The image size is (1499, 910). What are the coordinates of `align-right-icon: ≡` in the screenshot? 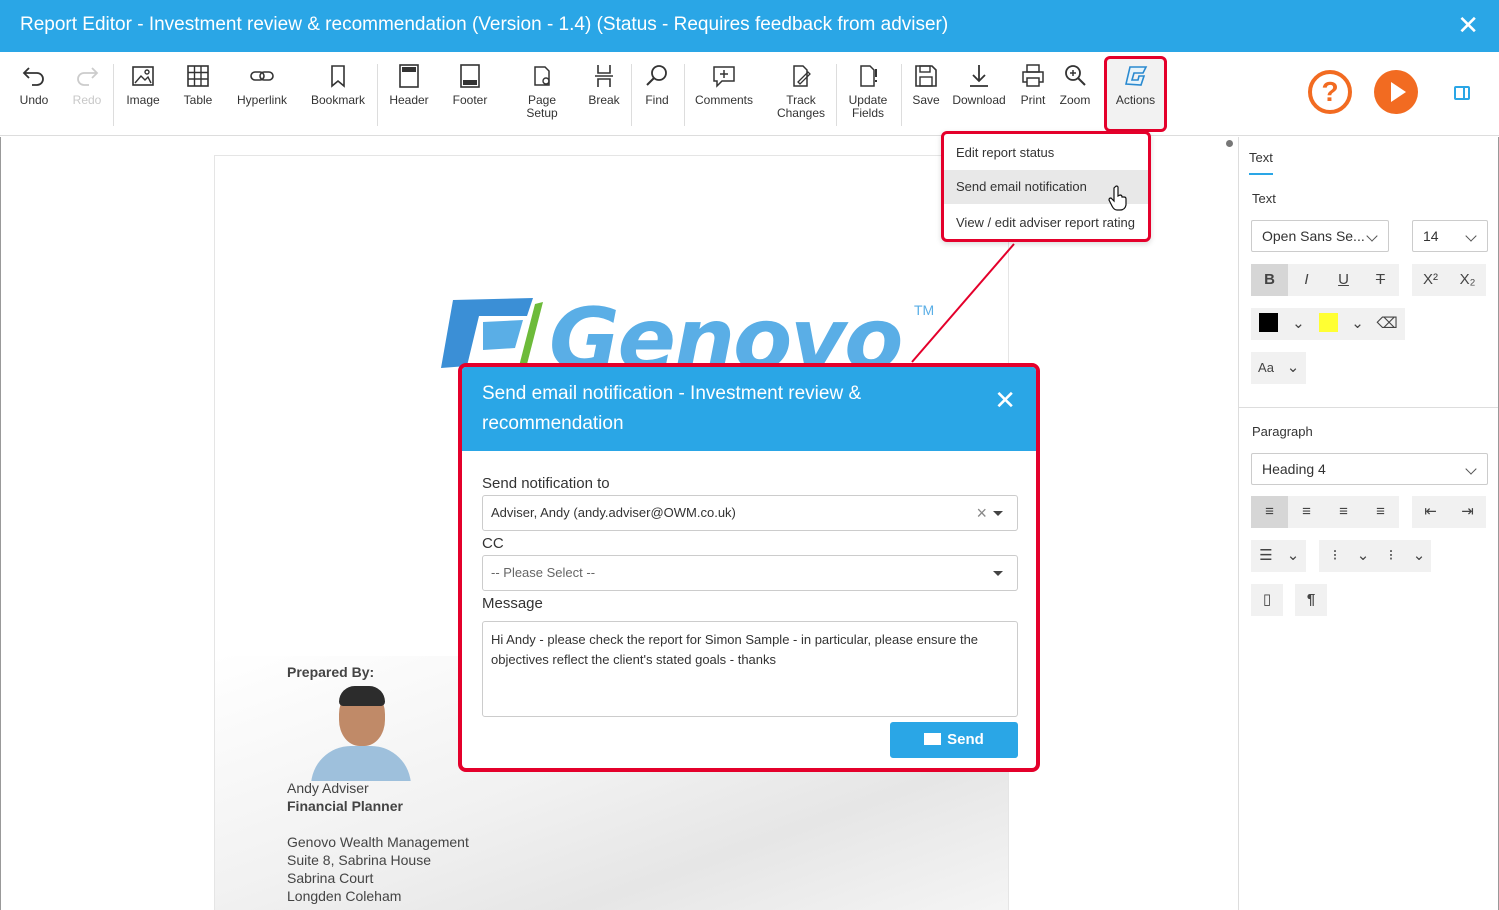 It's located at (1343, 512).